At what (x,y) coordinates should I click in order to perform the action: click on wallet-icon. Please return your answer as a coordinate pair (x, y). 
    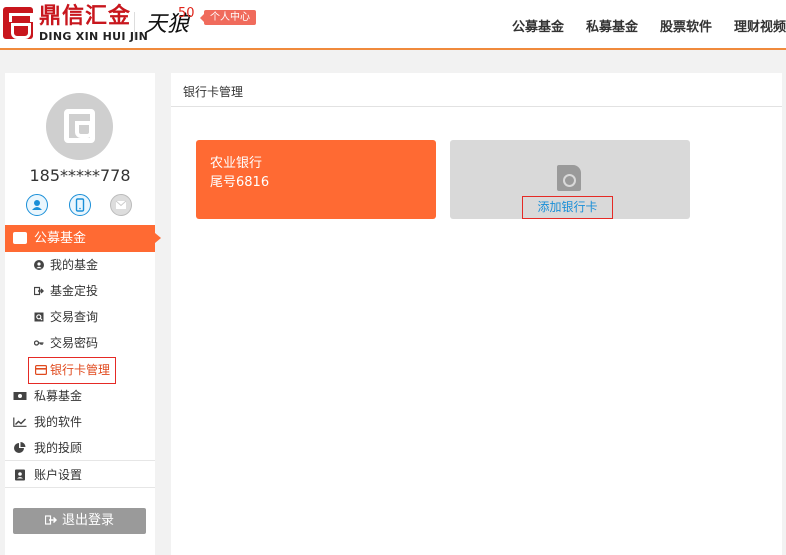
    Looking at the image, I should click on (20, 238).